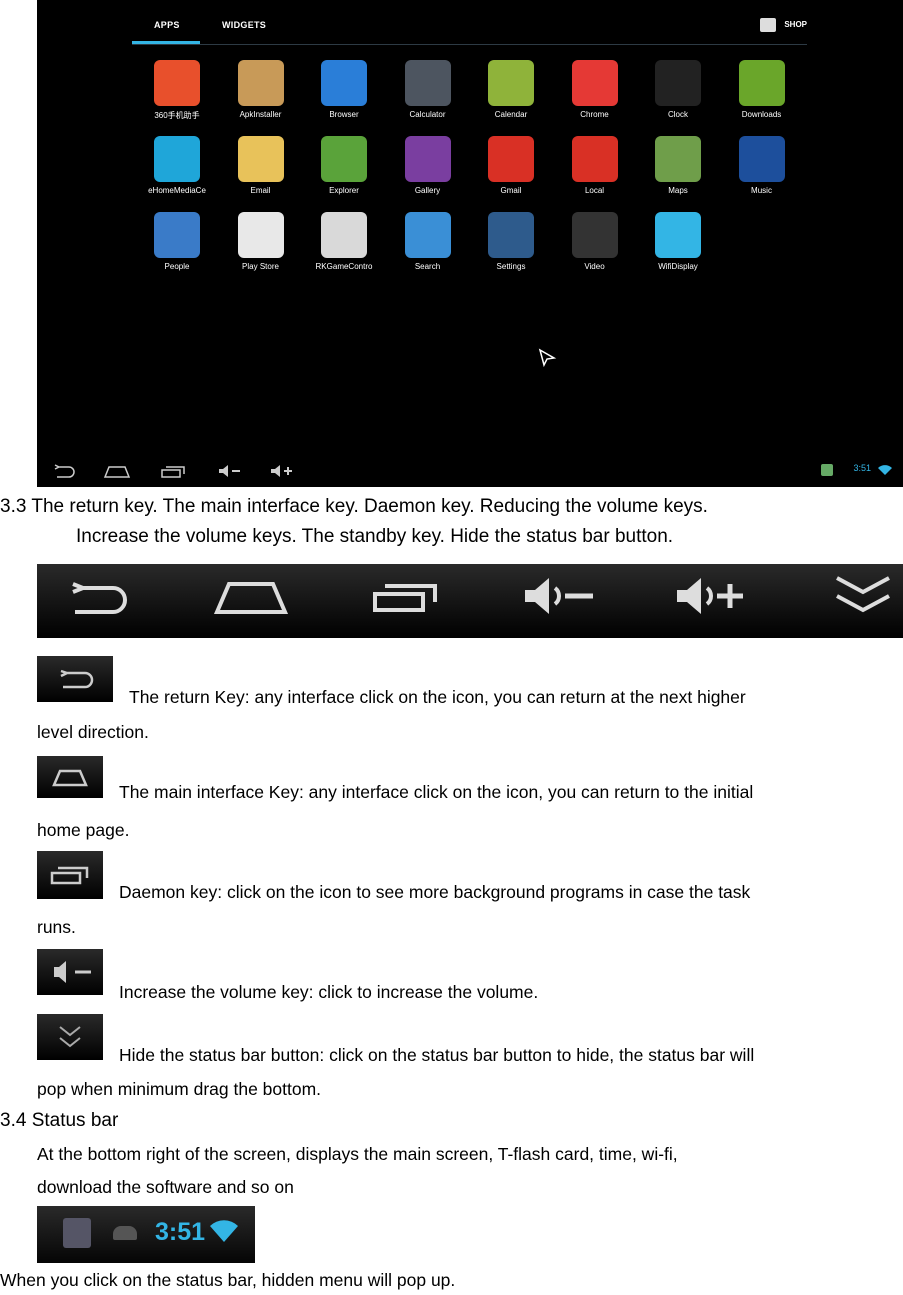  What do you see at coordinates (260, 159) in the screenshot?
I see `envelope-icon` at bounding box center [260, 159].